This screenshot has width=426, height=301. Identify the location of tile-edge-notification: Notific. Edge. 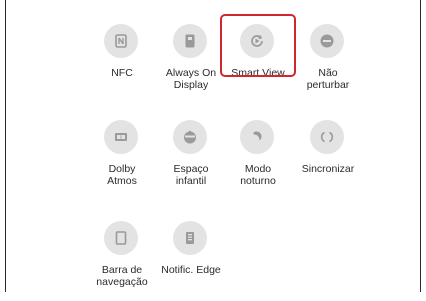
(191, 261).